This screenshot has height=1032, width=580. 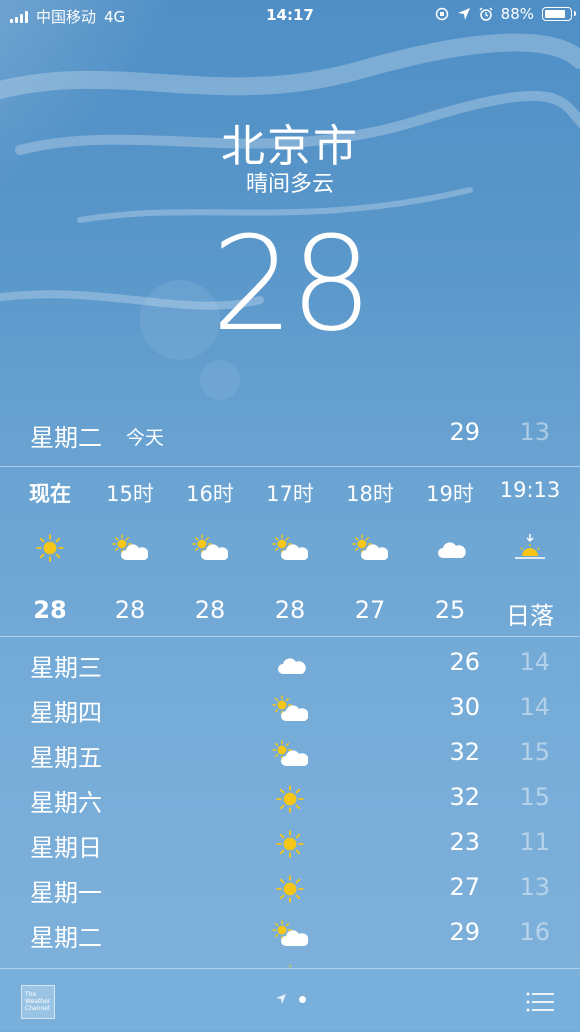 What do you see at coordinates (130, 494) in the screenshot?
I see `hourly-time: 15时` at bounding box center [130, 494].